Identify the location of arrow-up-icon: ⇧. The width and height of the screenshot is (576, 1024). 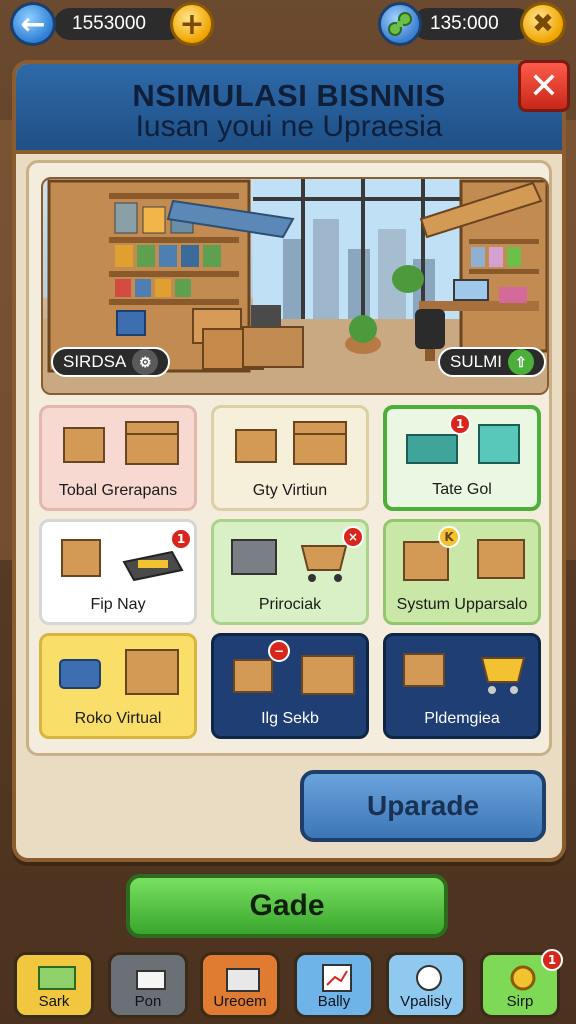
(520, 362).